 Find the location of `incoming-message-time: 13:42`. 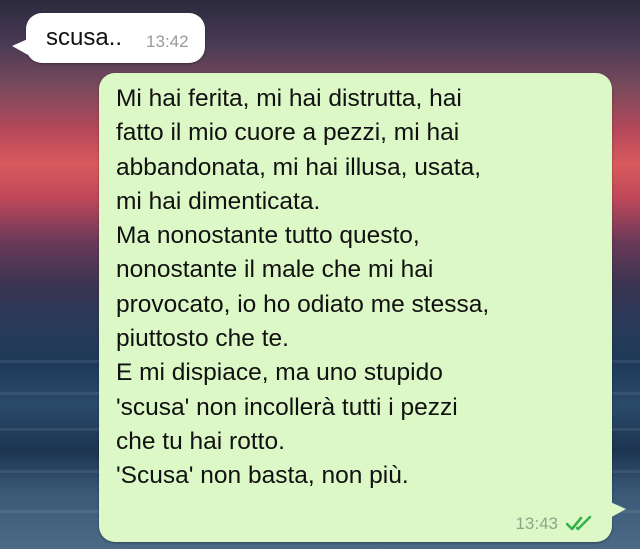

incoming-message-time: 13:42 is located at coordinates (167, 41).